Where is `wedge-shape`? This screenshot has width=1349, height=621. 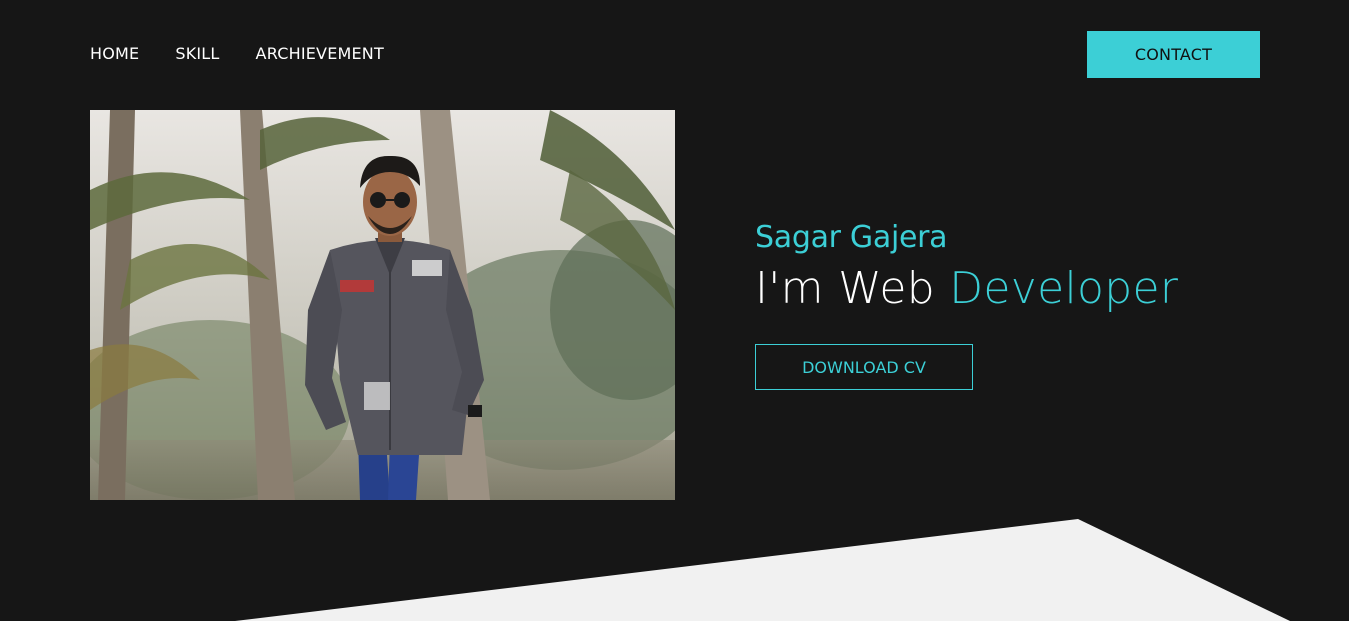 wedge-shape is located at coordinates (762, 570).